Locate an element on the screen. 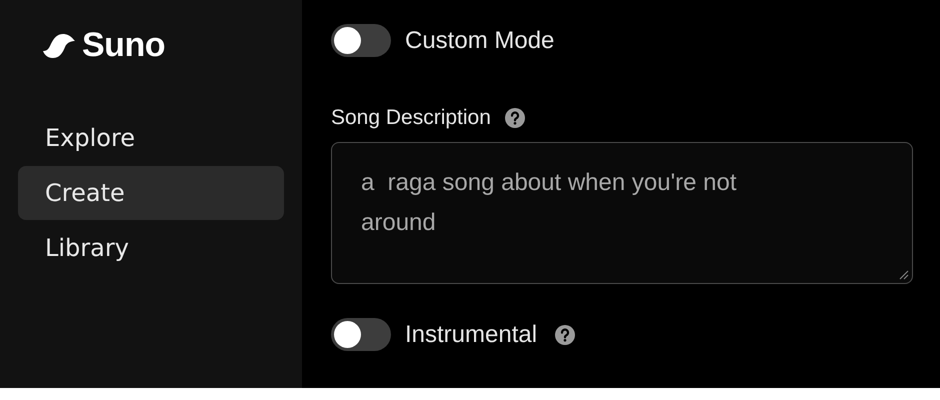 The image size is (940, 400). resize-grip-icon is located at coordinates (904, 275).